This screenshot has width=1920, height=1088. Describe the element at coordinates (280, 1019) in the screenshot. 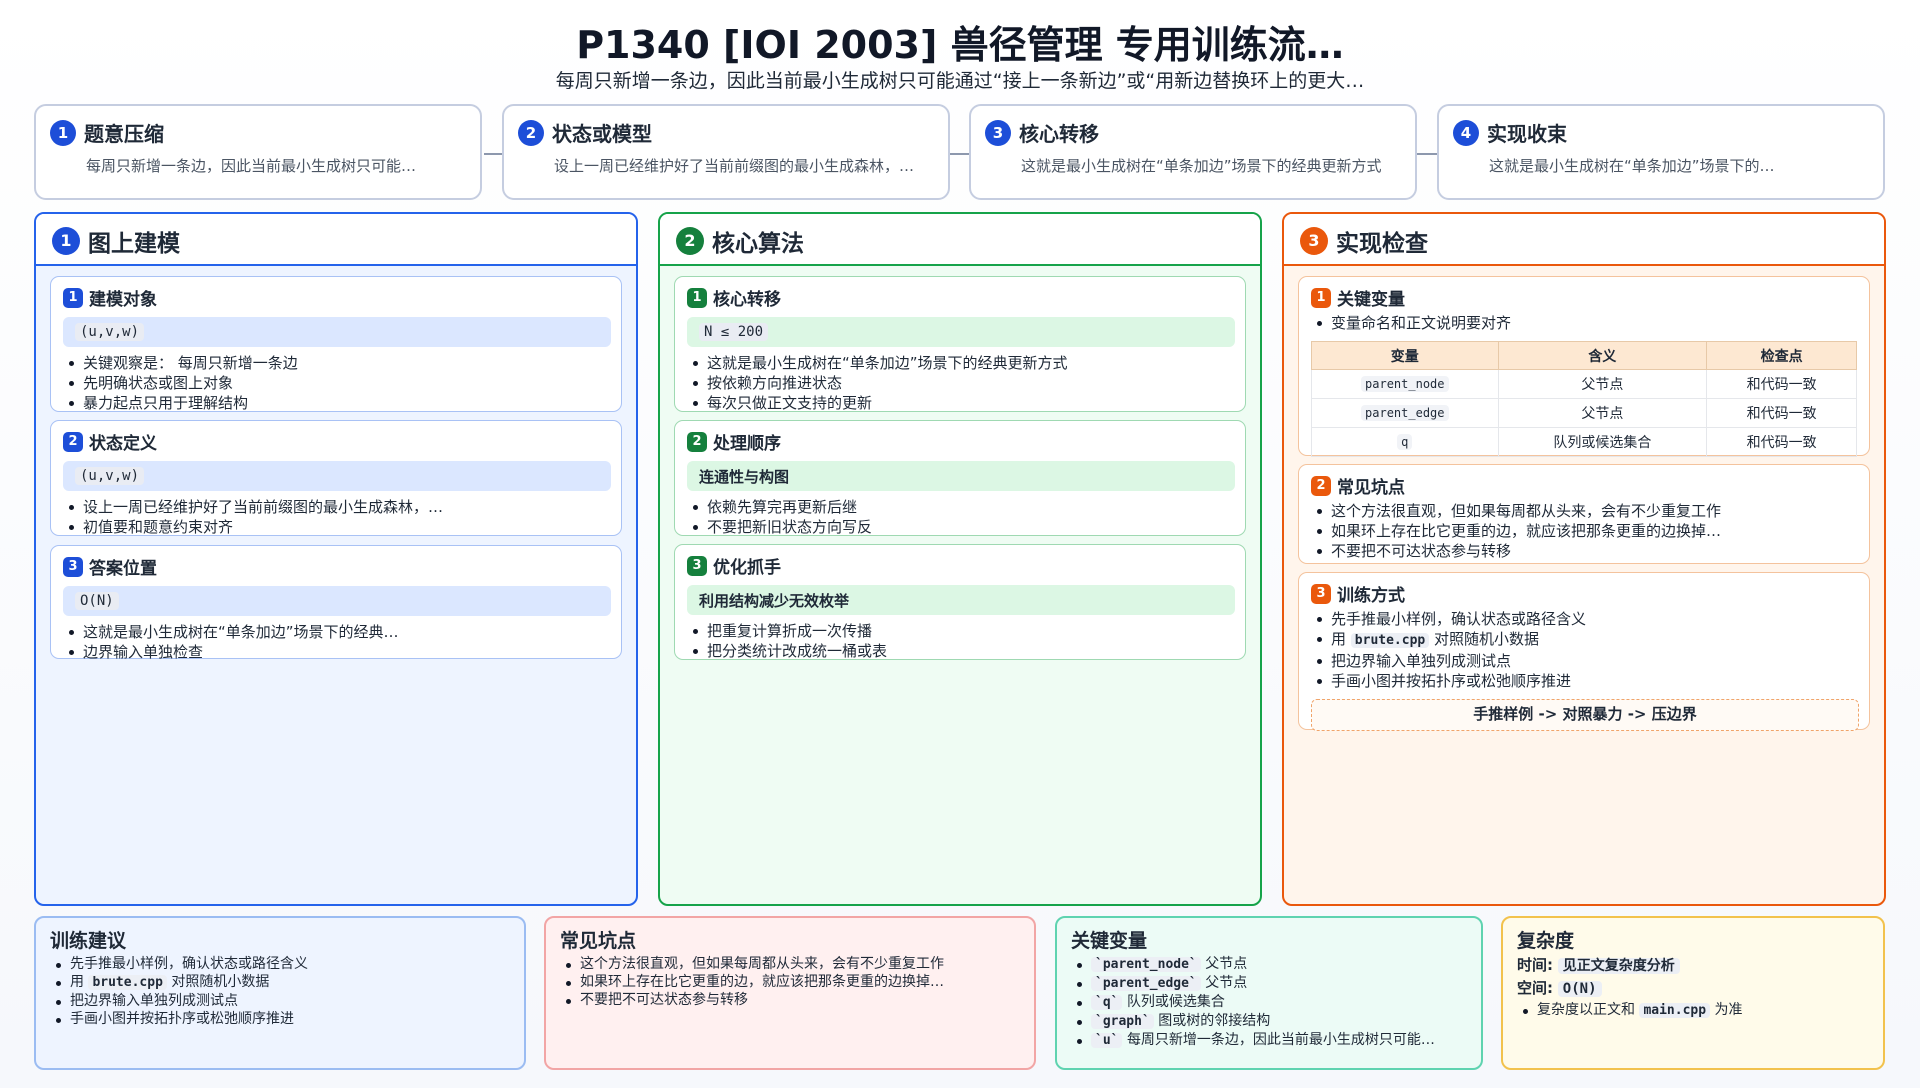

I see `list-item: 手画小图并按拓扑序或松弛顺序推进` at that location.